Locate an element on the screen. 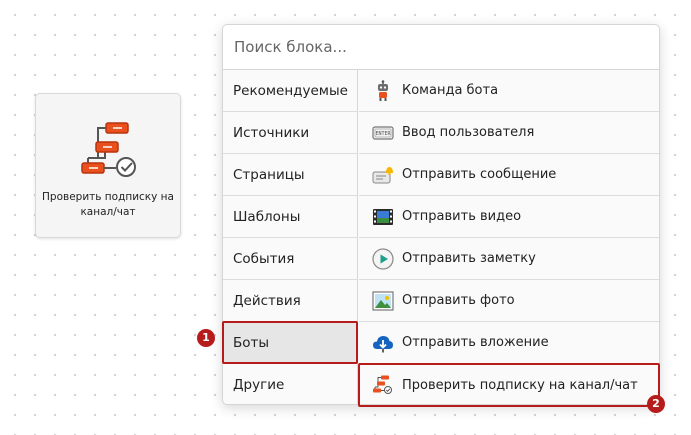 This screenshot has width=691, height=435. category-item-other: Другие is located at coordinates (290, 385).